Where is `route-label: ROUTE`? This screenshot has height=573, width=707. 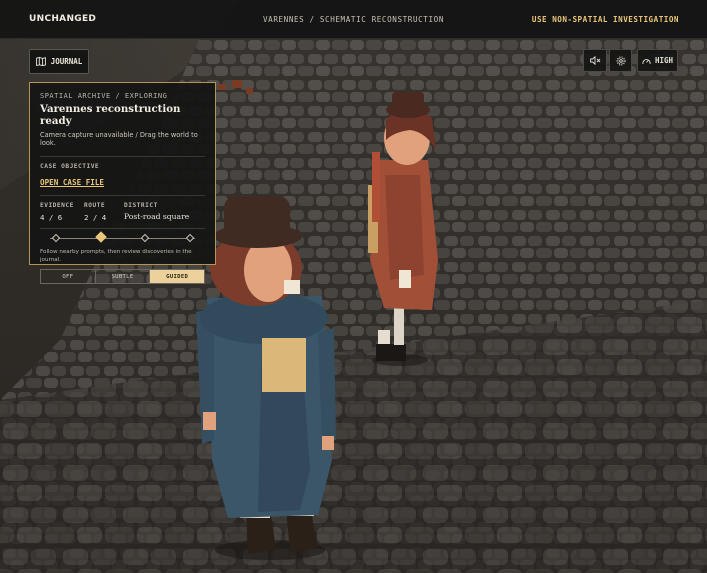 route-label: ROUTE is located at coordinates (95, 205).